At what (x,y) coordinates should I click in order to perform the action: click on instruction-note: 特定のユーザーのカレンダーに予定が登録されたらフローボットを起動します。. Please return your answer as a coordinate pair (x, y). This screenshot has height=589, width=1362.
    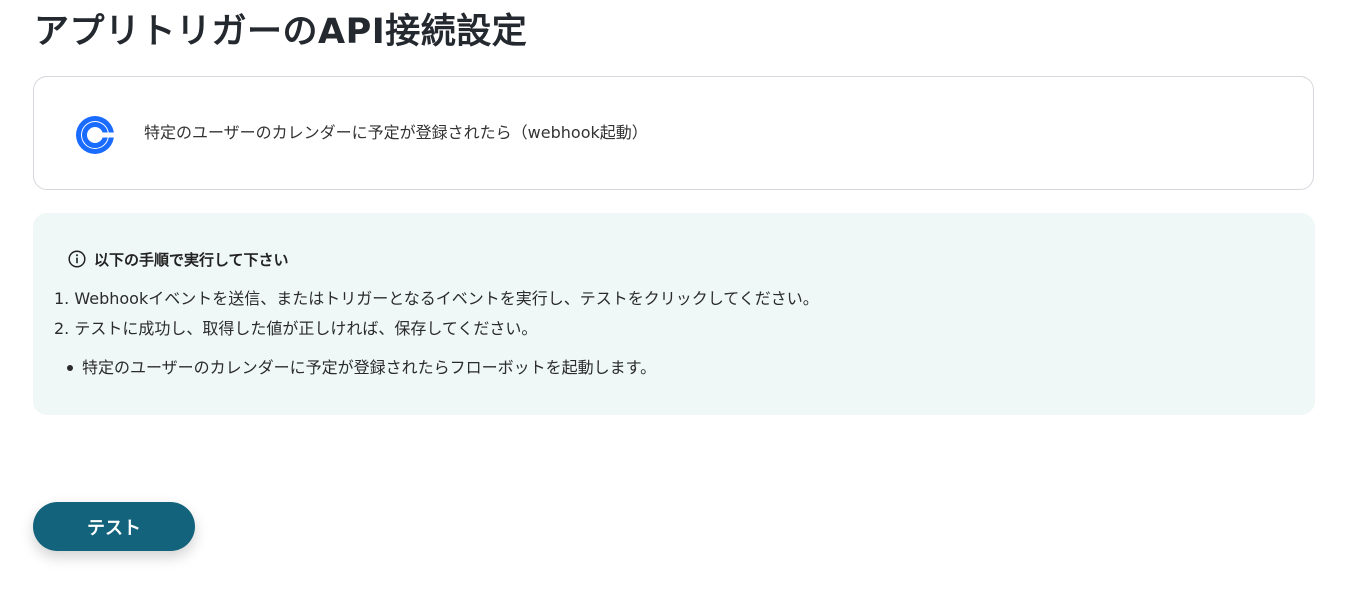
    Looking at the image, I should click on (355, 368).